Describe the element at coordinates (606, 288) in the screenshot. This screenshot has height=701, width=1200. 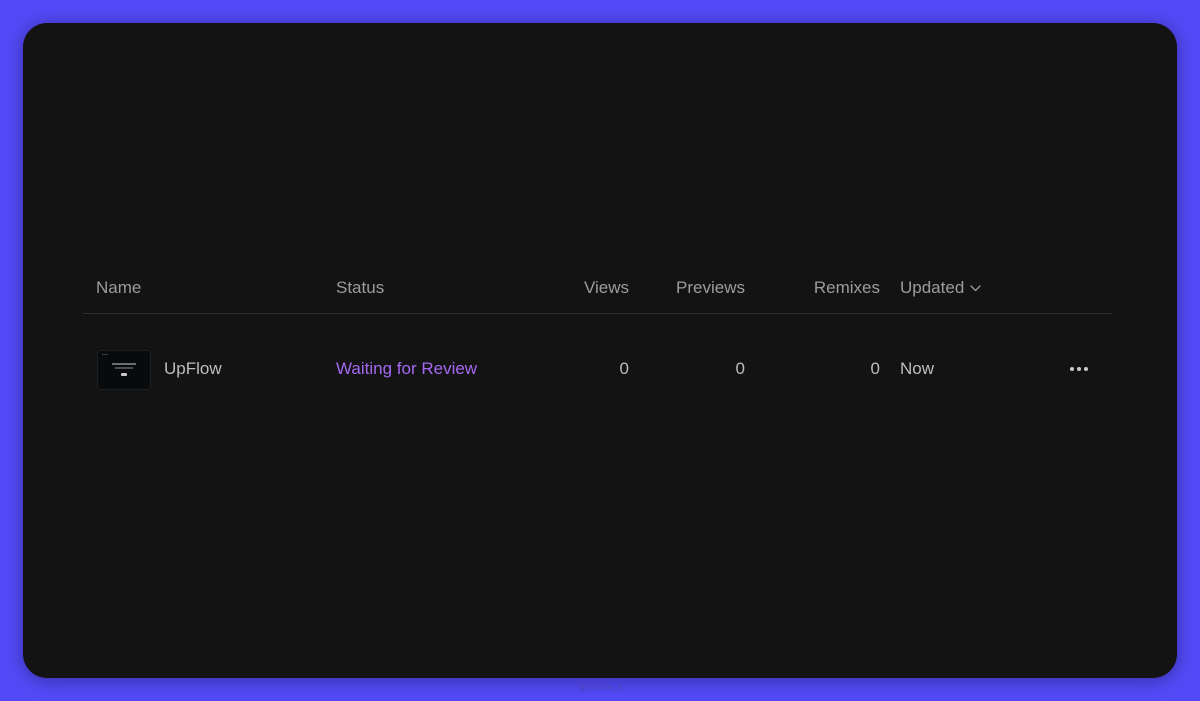
I see `header-views: Views` at that location.